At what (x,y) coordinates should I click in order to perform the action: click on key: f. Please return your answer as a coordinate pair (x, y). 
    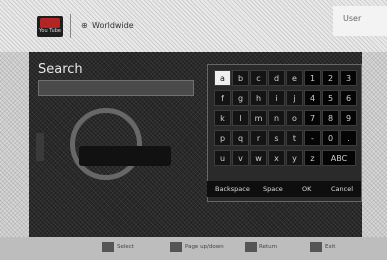
    Looking at the image, I should click on (222, 98).